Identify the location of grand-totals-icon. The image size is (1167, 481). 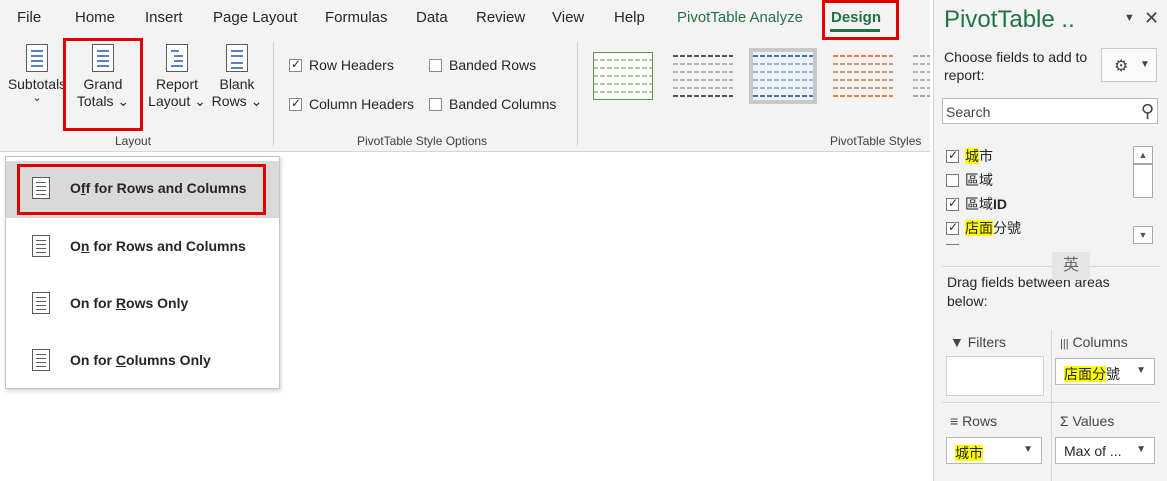
(103, 58).